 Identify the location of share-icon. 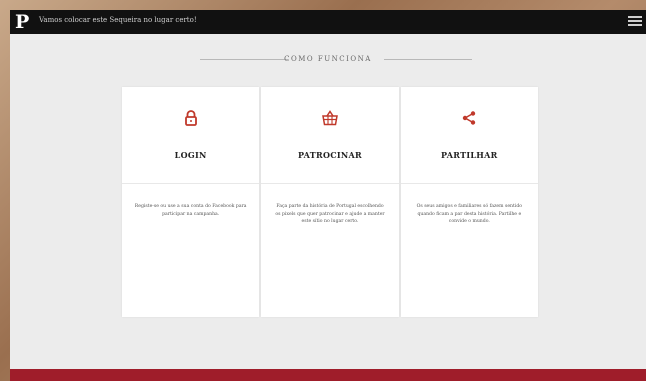
(469, 118).